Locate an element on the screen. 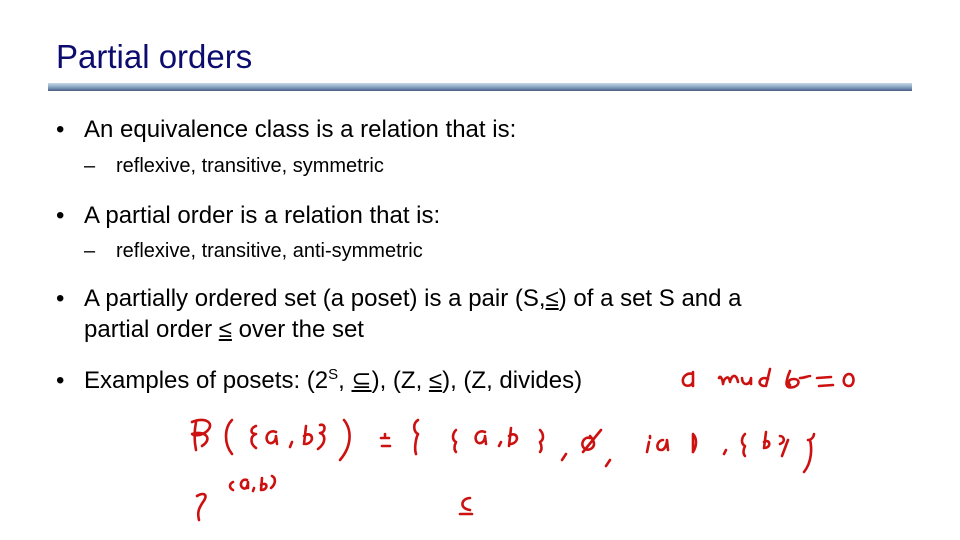 The width and height of the screenshot is (960, 540). ink-mod-note is located at coordinates (768, 378).